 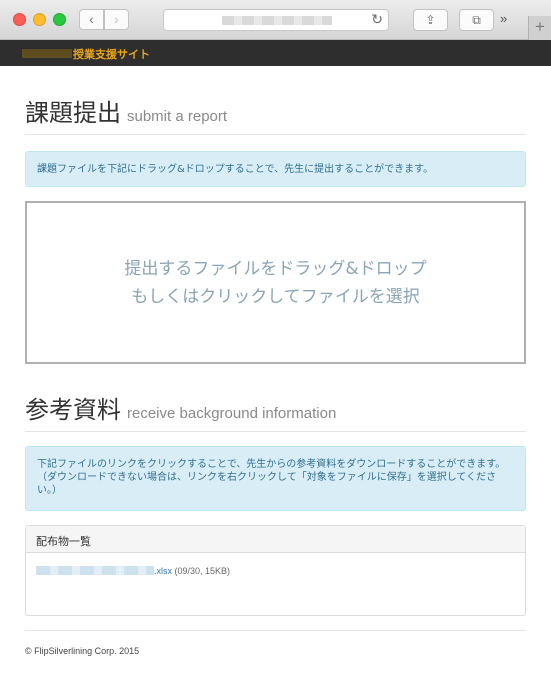 I want to click on site-navbar: 授業支援サイト, so click(x=275, y=53).